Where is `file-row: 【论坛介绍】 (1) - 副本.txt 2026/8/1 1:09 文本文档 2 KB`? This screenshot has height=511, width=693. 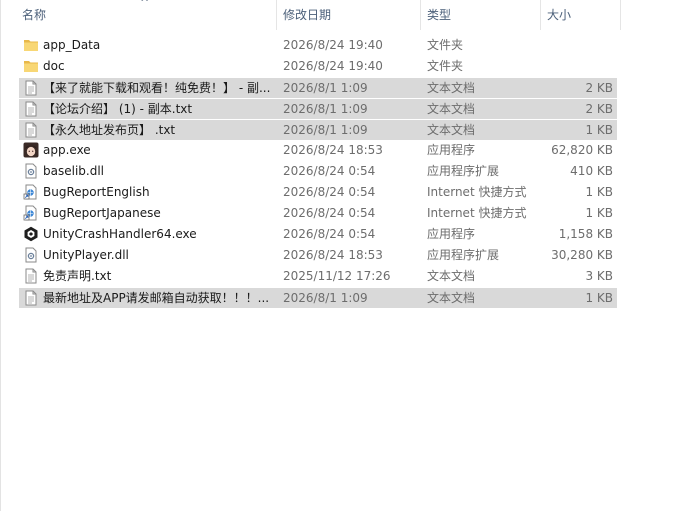
file-row: 【论坛介绍】 (1) - 副本.txt 2026/8/1 1:09 文本文档 2 KB is located at coordinates (318, 108).